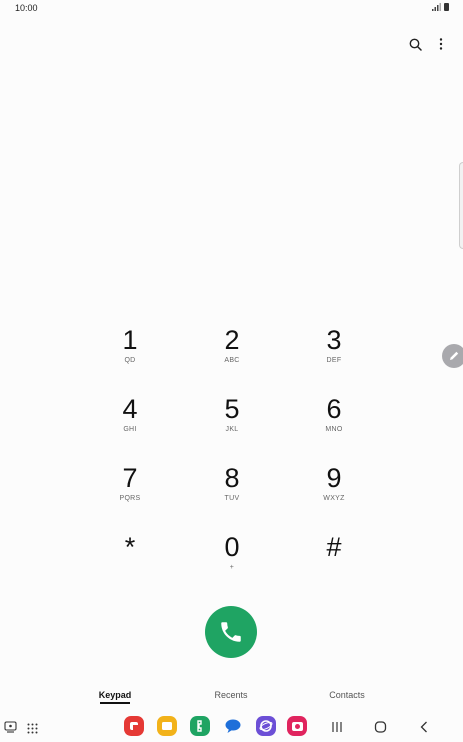  I want to click on flipboard-app-icon, so click(134, 726).